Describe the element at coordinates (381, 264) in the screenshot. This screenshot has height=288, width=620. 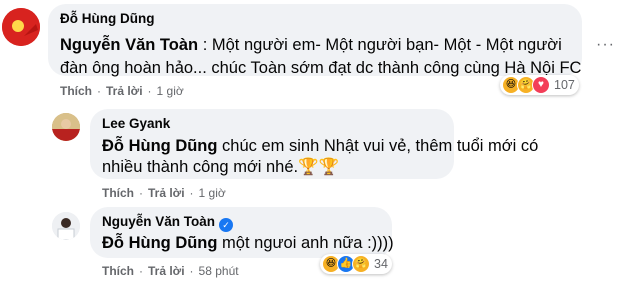
I see `reaction-count: 34` at that location.